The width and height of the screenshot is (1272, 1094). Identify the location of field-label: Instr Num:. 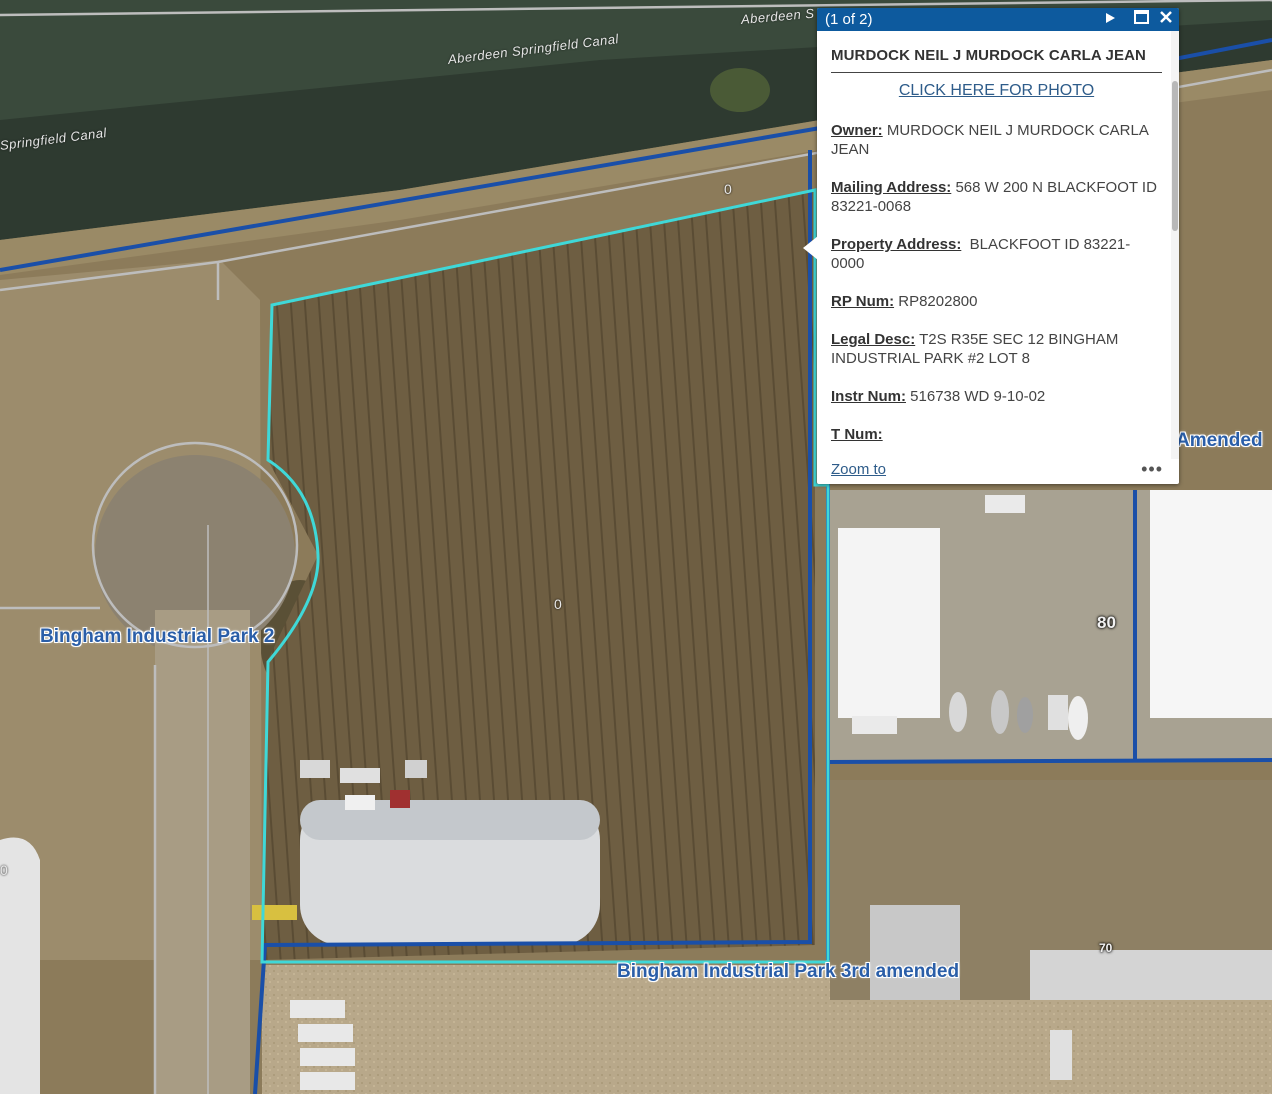
(868, 396).